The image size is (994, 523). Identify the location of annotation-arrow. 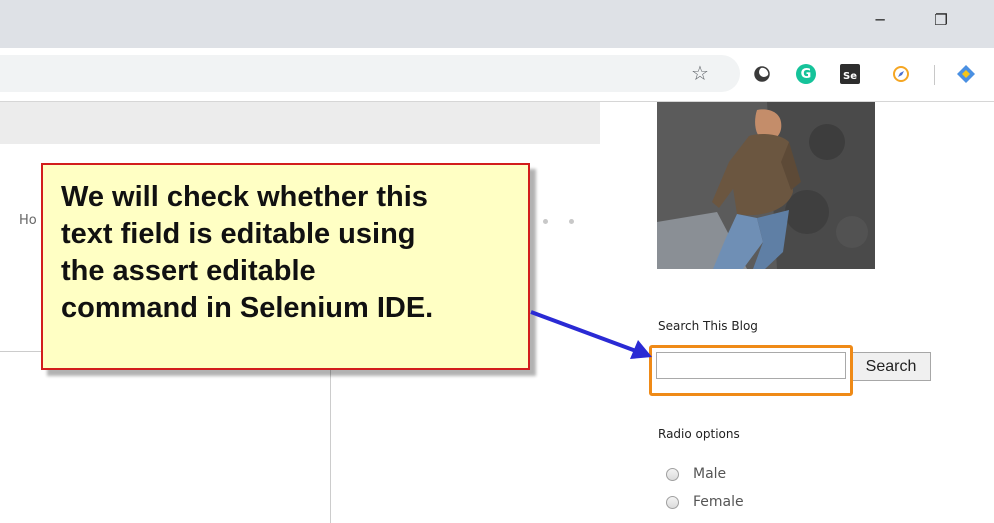
(591, 334).